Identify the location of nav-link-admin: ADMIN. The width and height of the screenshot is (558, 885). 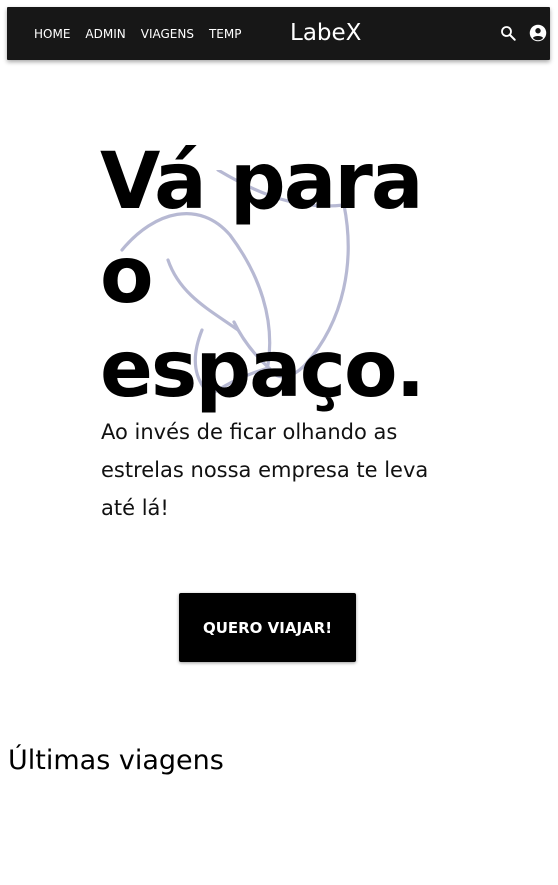
(105, 34).